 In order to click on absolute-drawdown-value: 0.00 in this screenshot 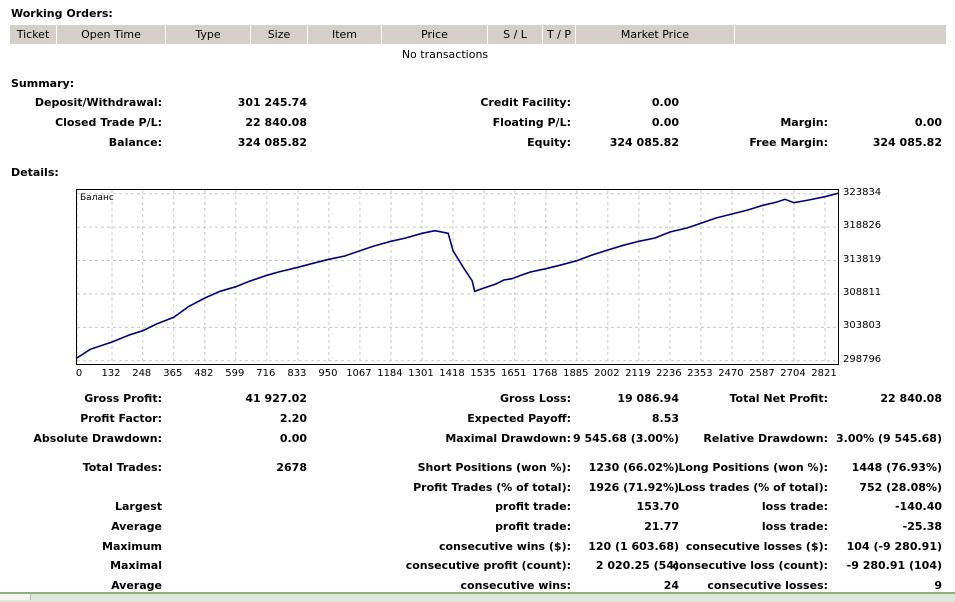, I will do `click(293, 438)`.